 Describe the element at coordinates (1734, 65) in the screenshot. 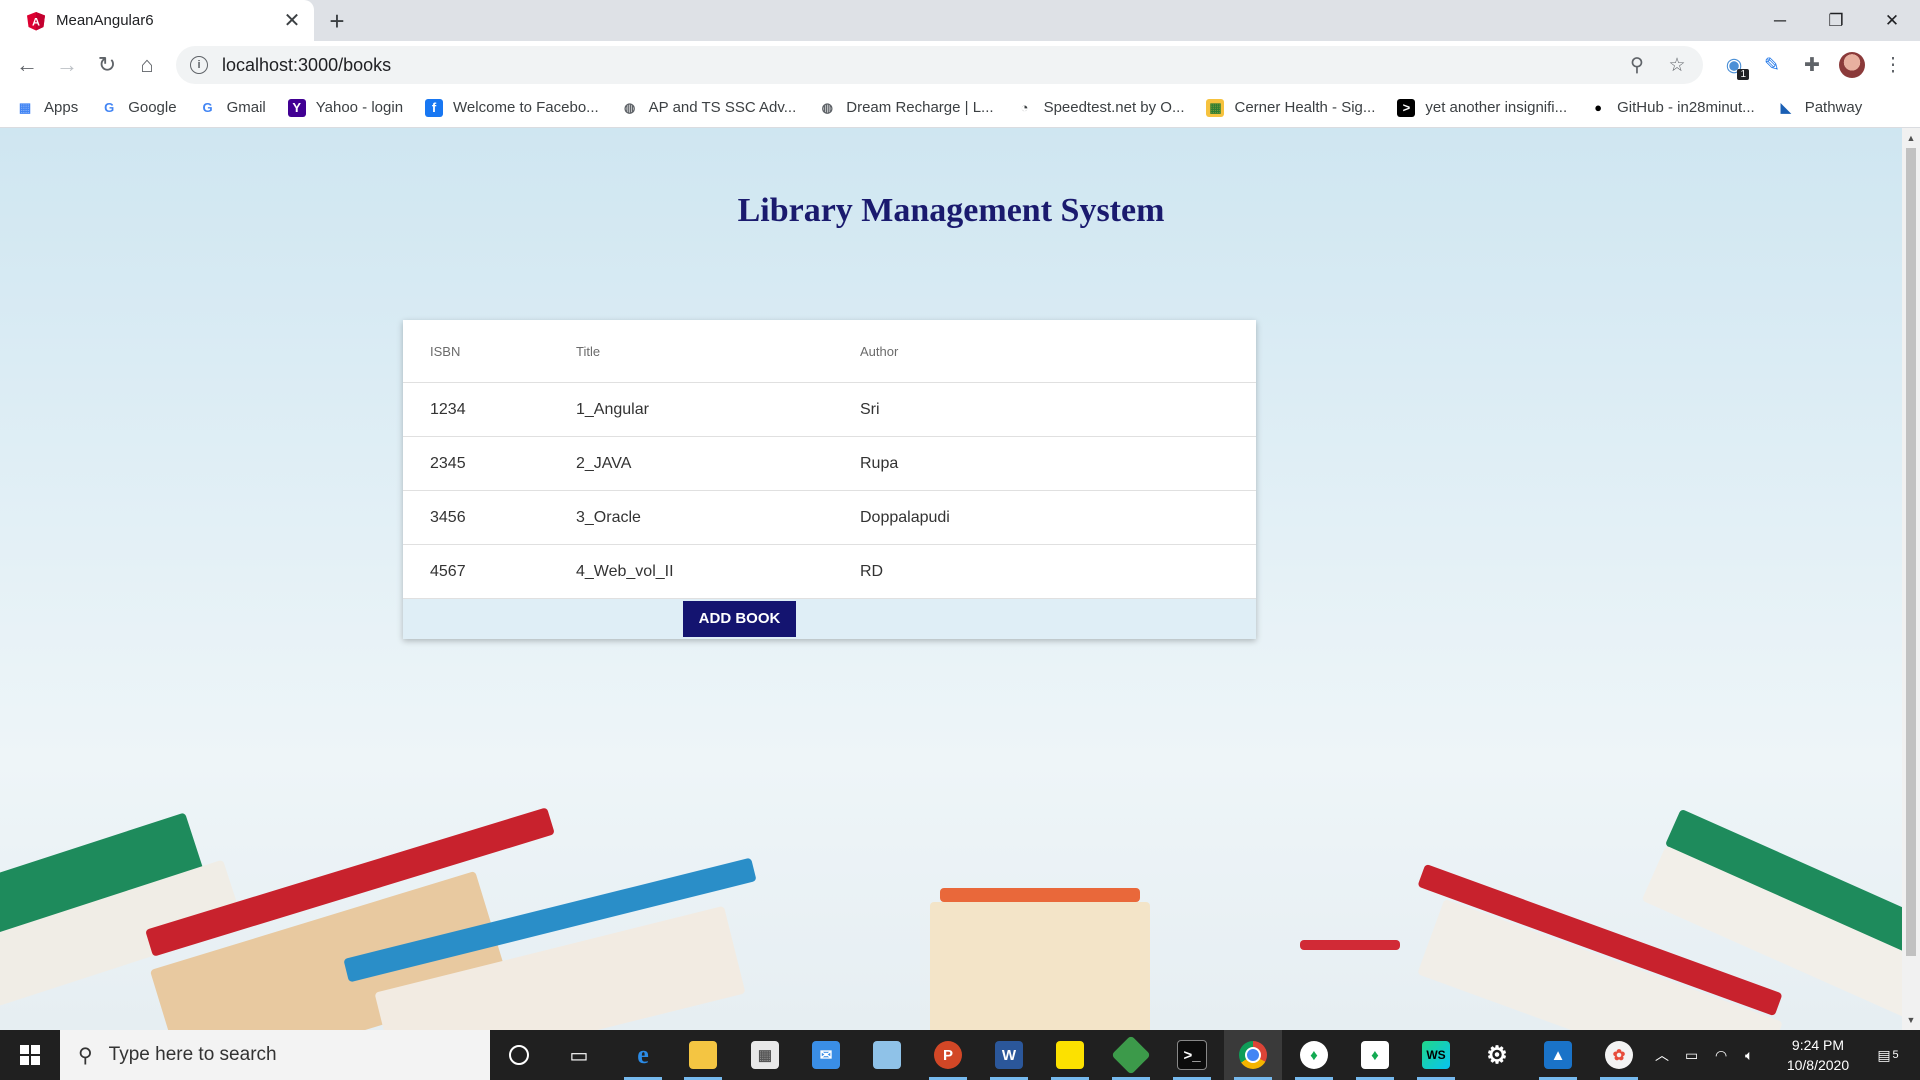

I see `extension-globe-icon: ◉ 1` at that location.